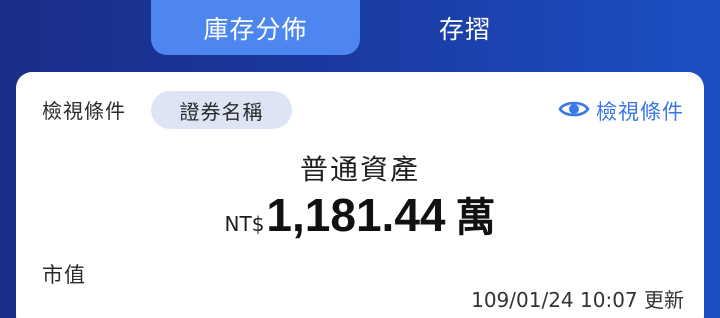 The image size is (720, 318). What do you see at coordinates (640, 112) in the screenshot?
I see `view-conditions-label: 檢視條件` at bounding box center [640, 112].